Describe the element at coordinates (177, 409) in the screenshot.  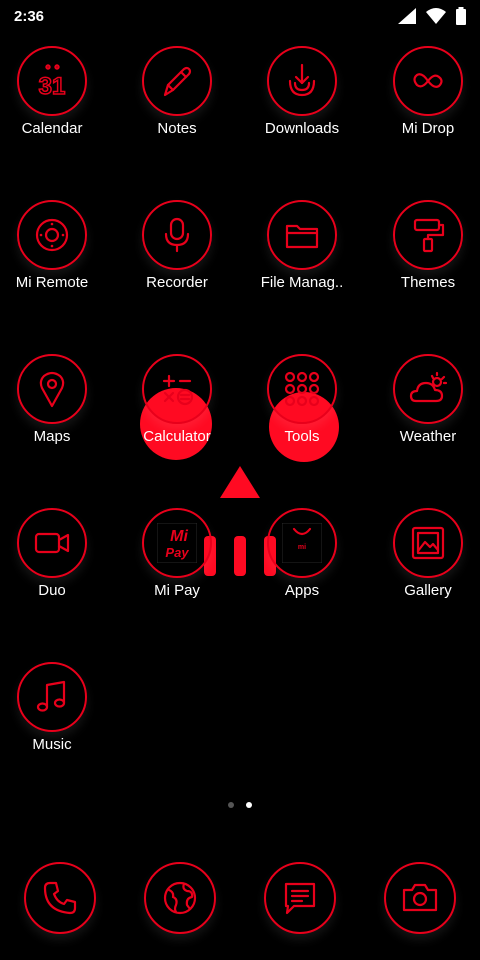
I see `app-calculator: Calculator` at that location.